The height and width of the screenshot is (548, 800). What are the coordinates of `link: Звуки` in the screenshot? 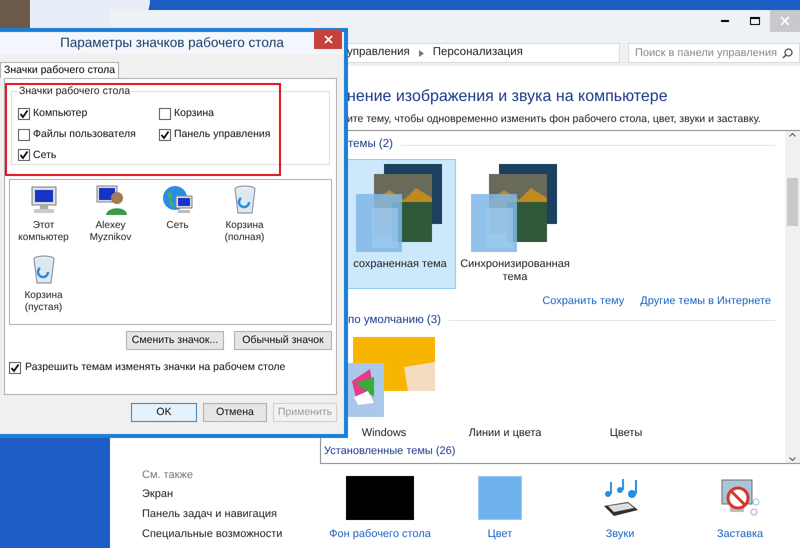 It's located at (620, 534).